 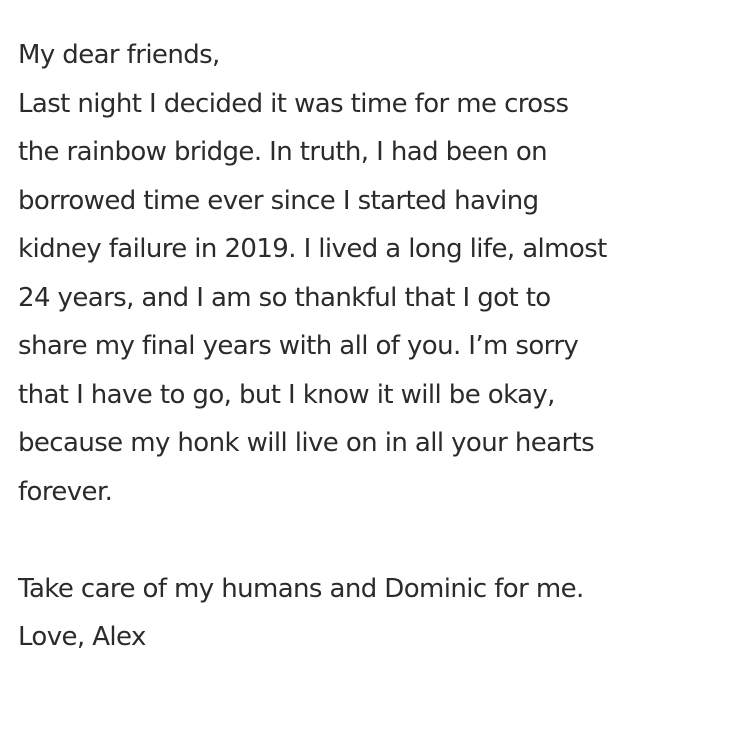 I want to click on greeting-text: My dear friends,, so click(x=119, y=55).